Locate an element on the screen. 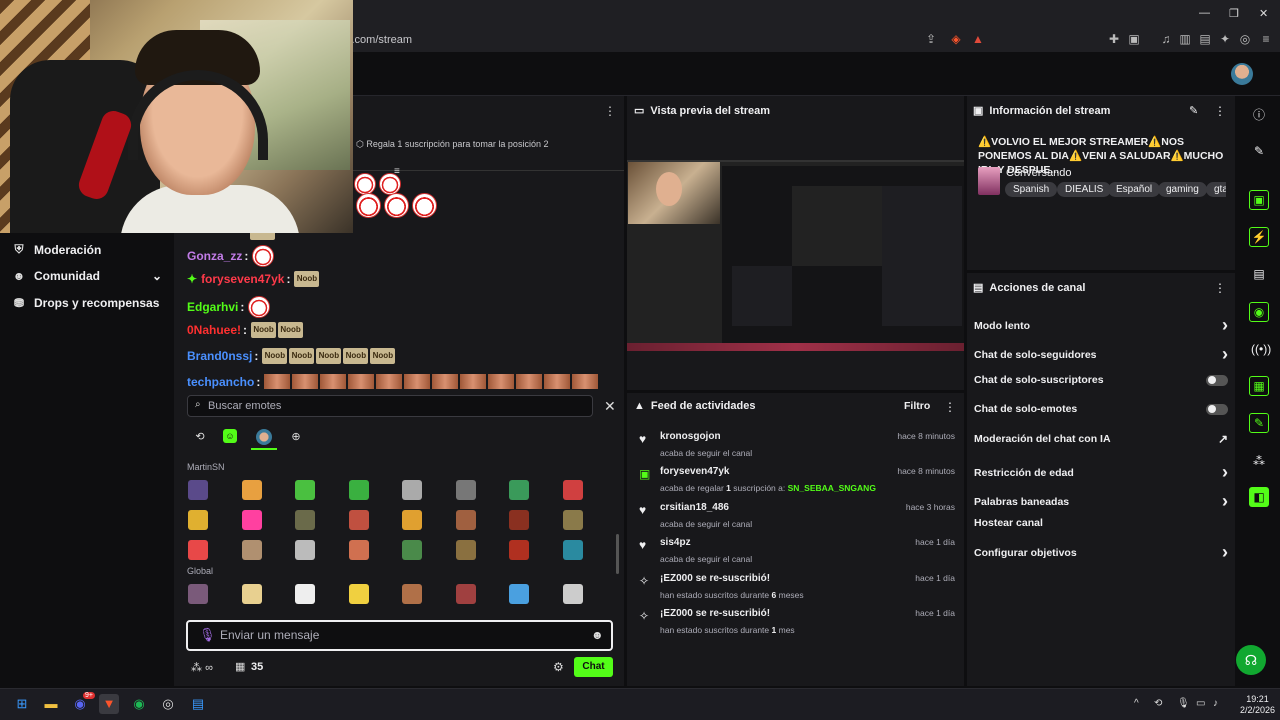  edit-icon: ✎ is located at coordinates (1193, 110).